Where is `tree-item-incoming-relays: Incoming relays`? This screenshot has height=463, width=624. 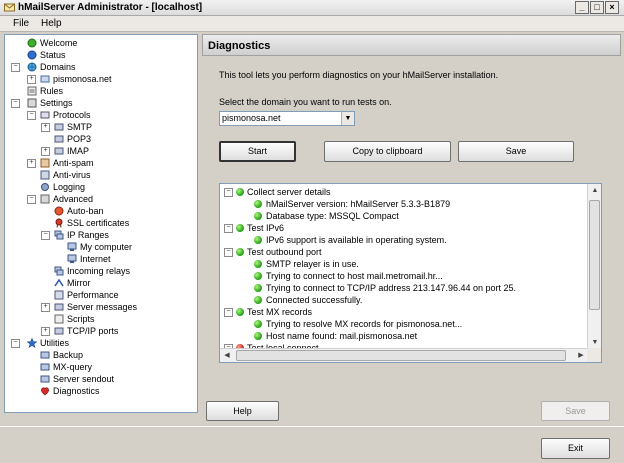
tree-item-incoming-relays: Incoming relays is located at coordinates (116, 271).